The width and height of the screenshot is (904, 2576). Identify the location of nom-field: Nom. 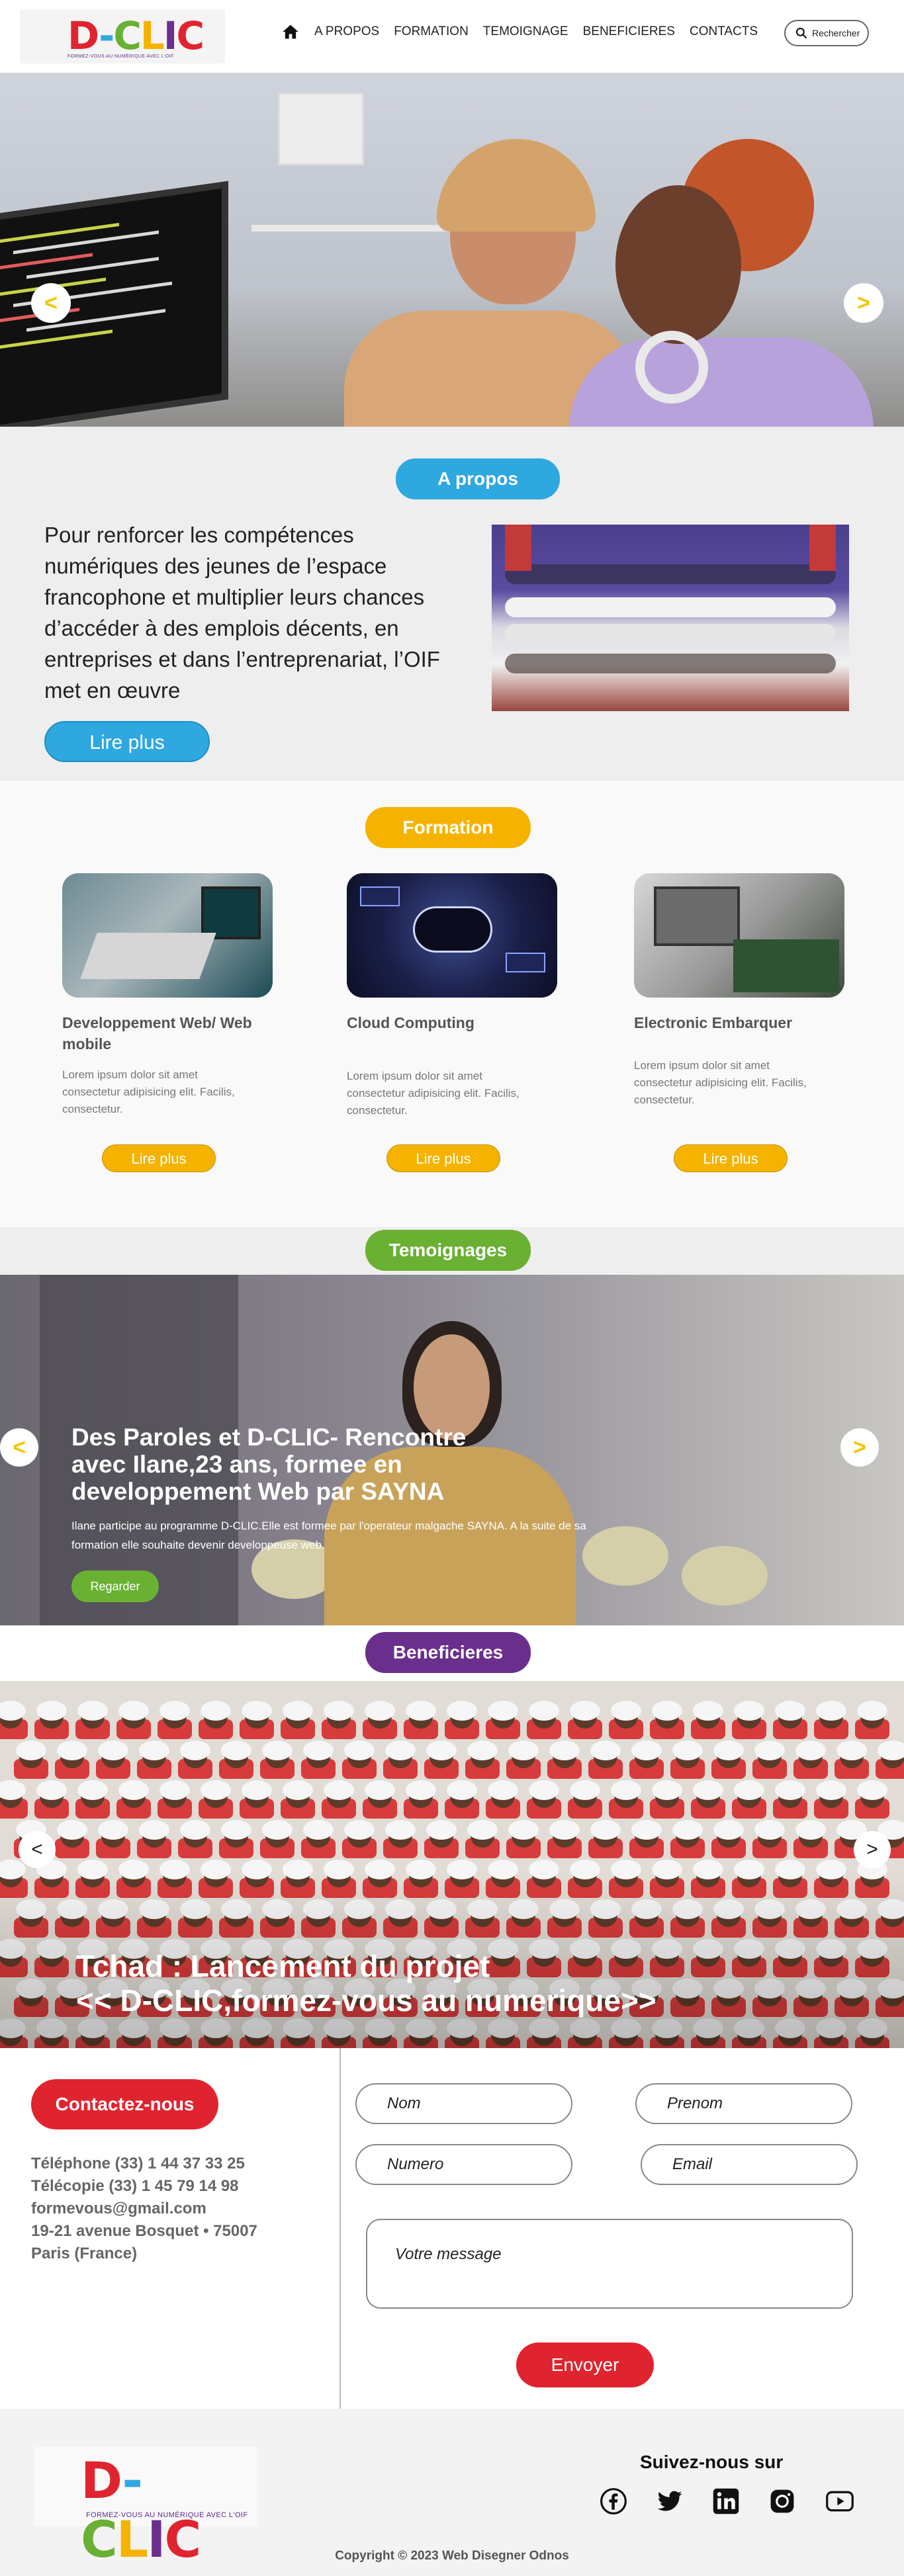
(464, 2103).